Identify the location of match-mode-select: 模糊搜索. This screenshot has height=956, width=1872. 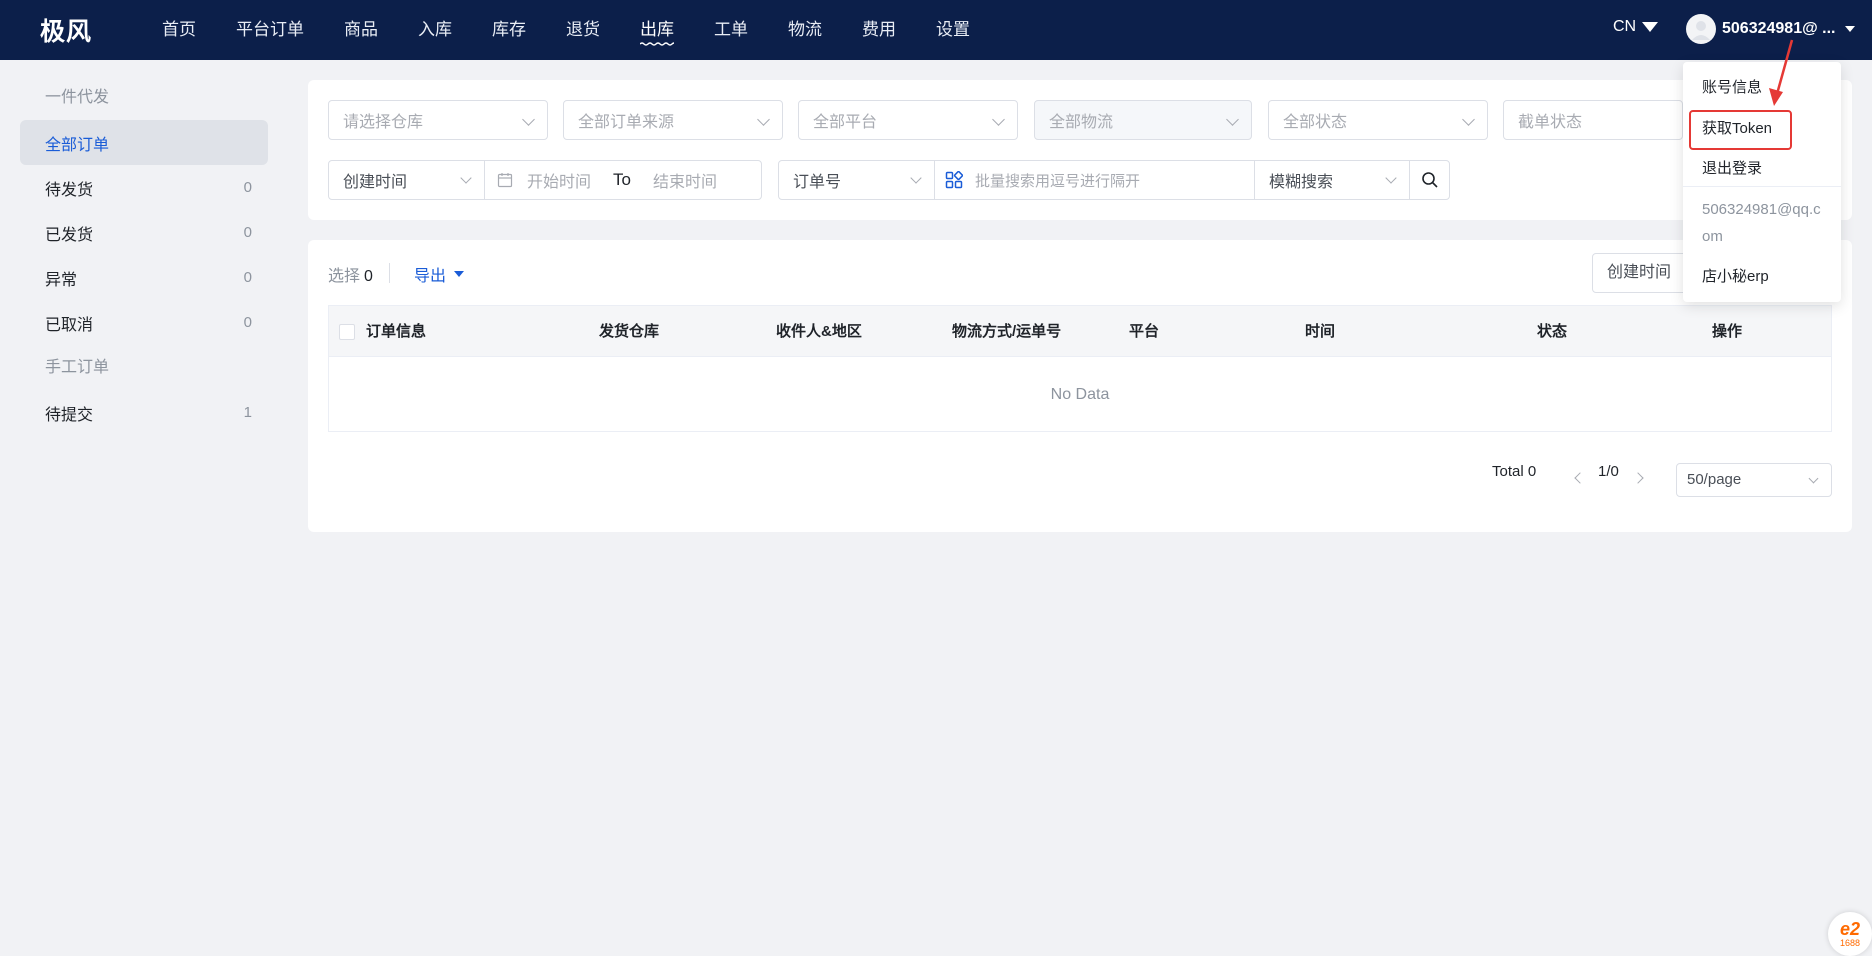
(1331, 180).